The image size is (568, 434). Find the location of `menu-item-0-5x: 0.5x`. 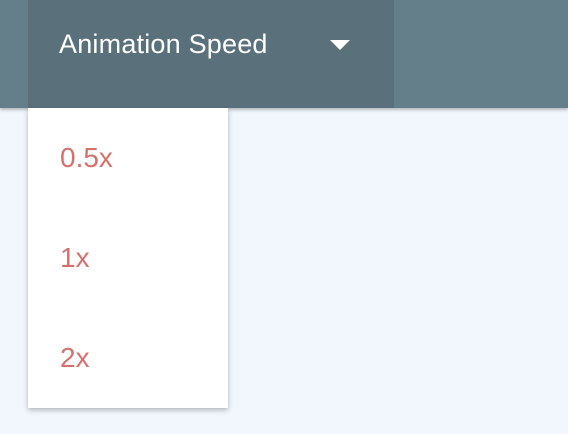

menu-item-0-5x: 0.5x is located at coordinates (128, 158).